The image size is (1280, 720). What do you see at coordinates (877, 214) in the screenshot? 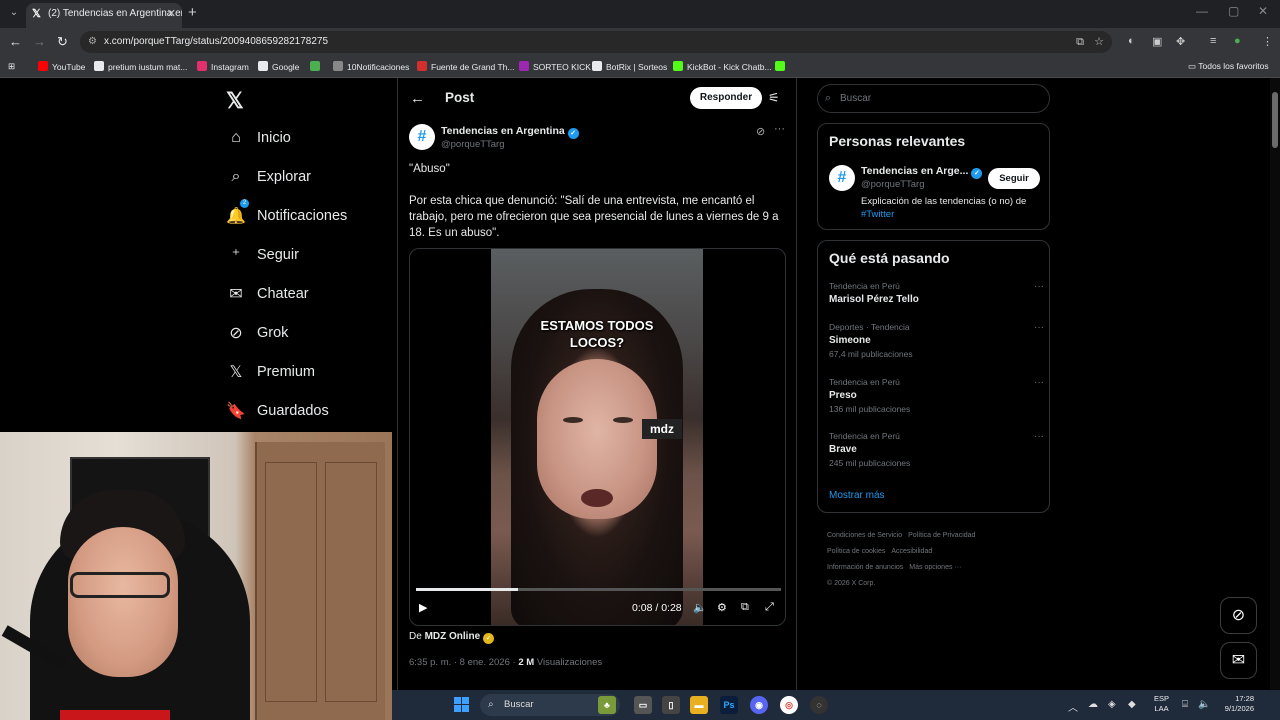
I see `hashtag-link: #Twitter` at bounding box center [877, 214].